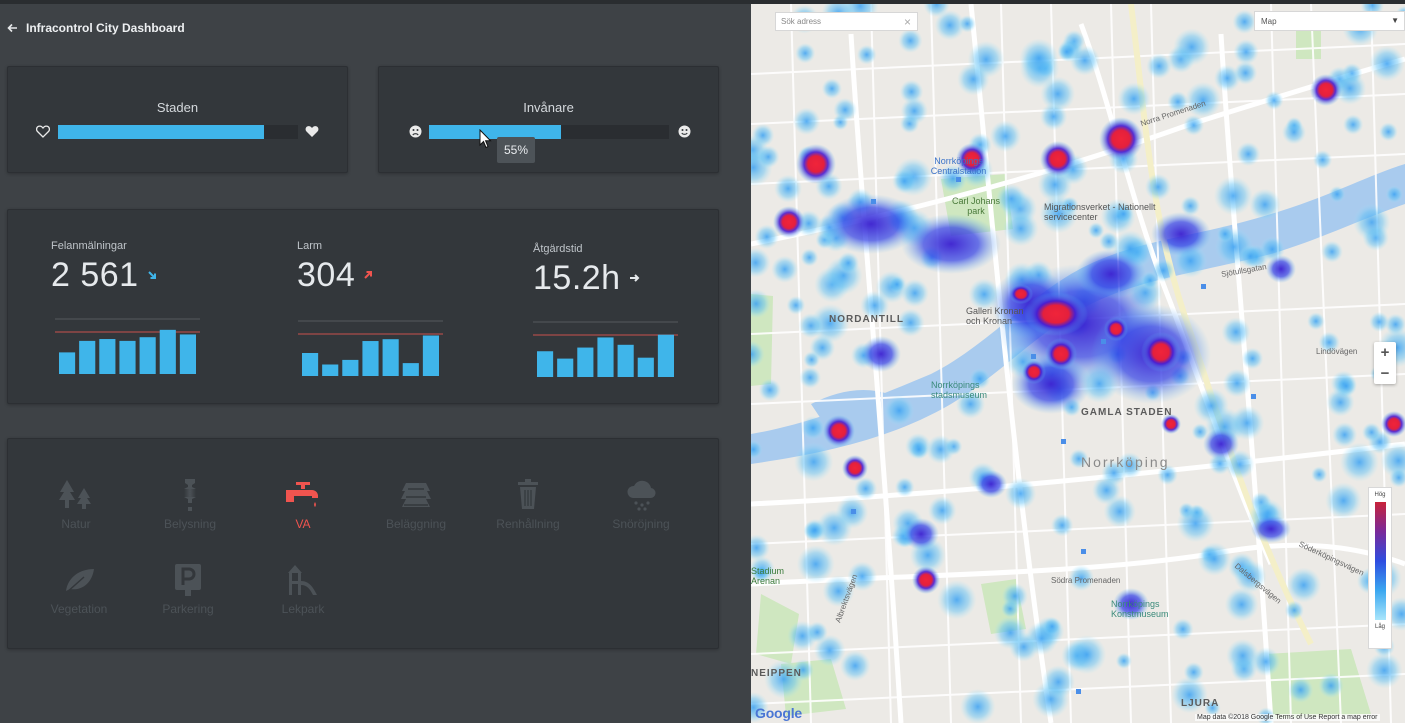 The width and height of the screenshot is (1405, 723). What do you see at coordinates (1337, 351) in the screenshot?
I see `map-label-lindovagen: Lindövägen` at bounding box center [1337, 351].